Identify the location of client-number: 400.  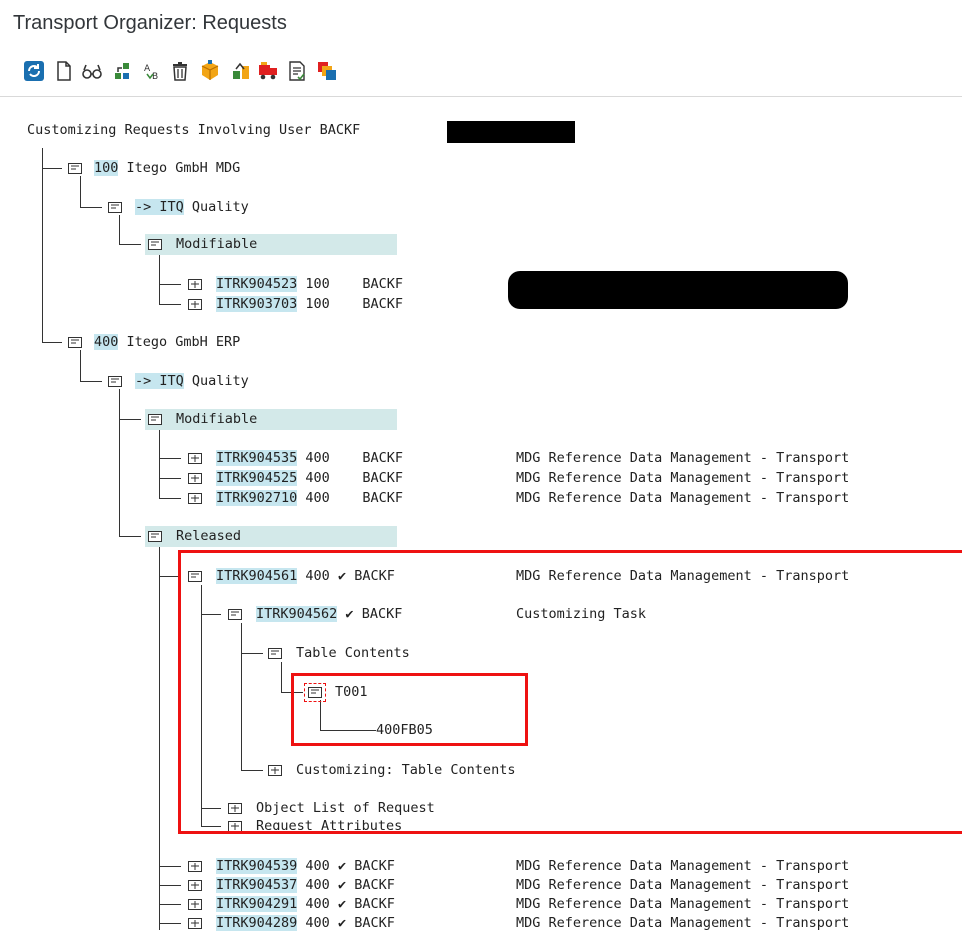
(106, 342).